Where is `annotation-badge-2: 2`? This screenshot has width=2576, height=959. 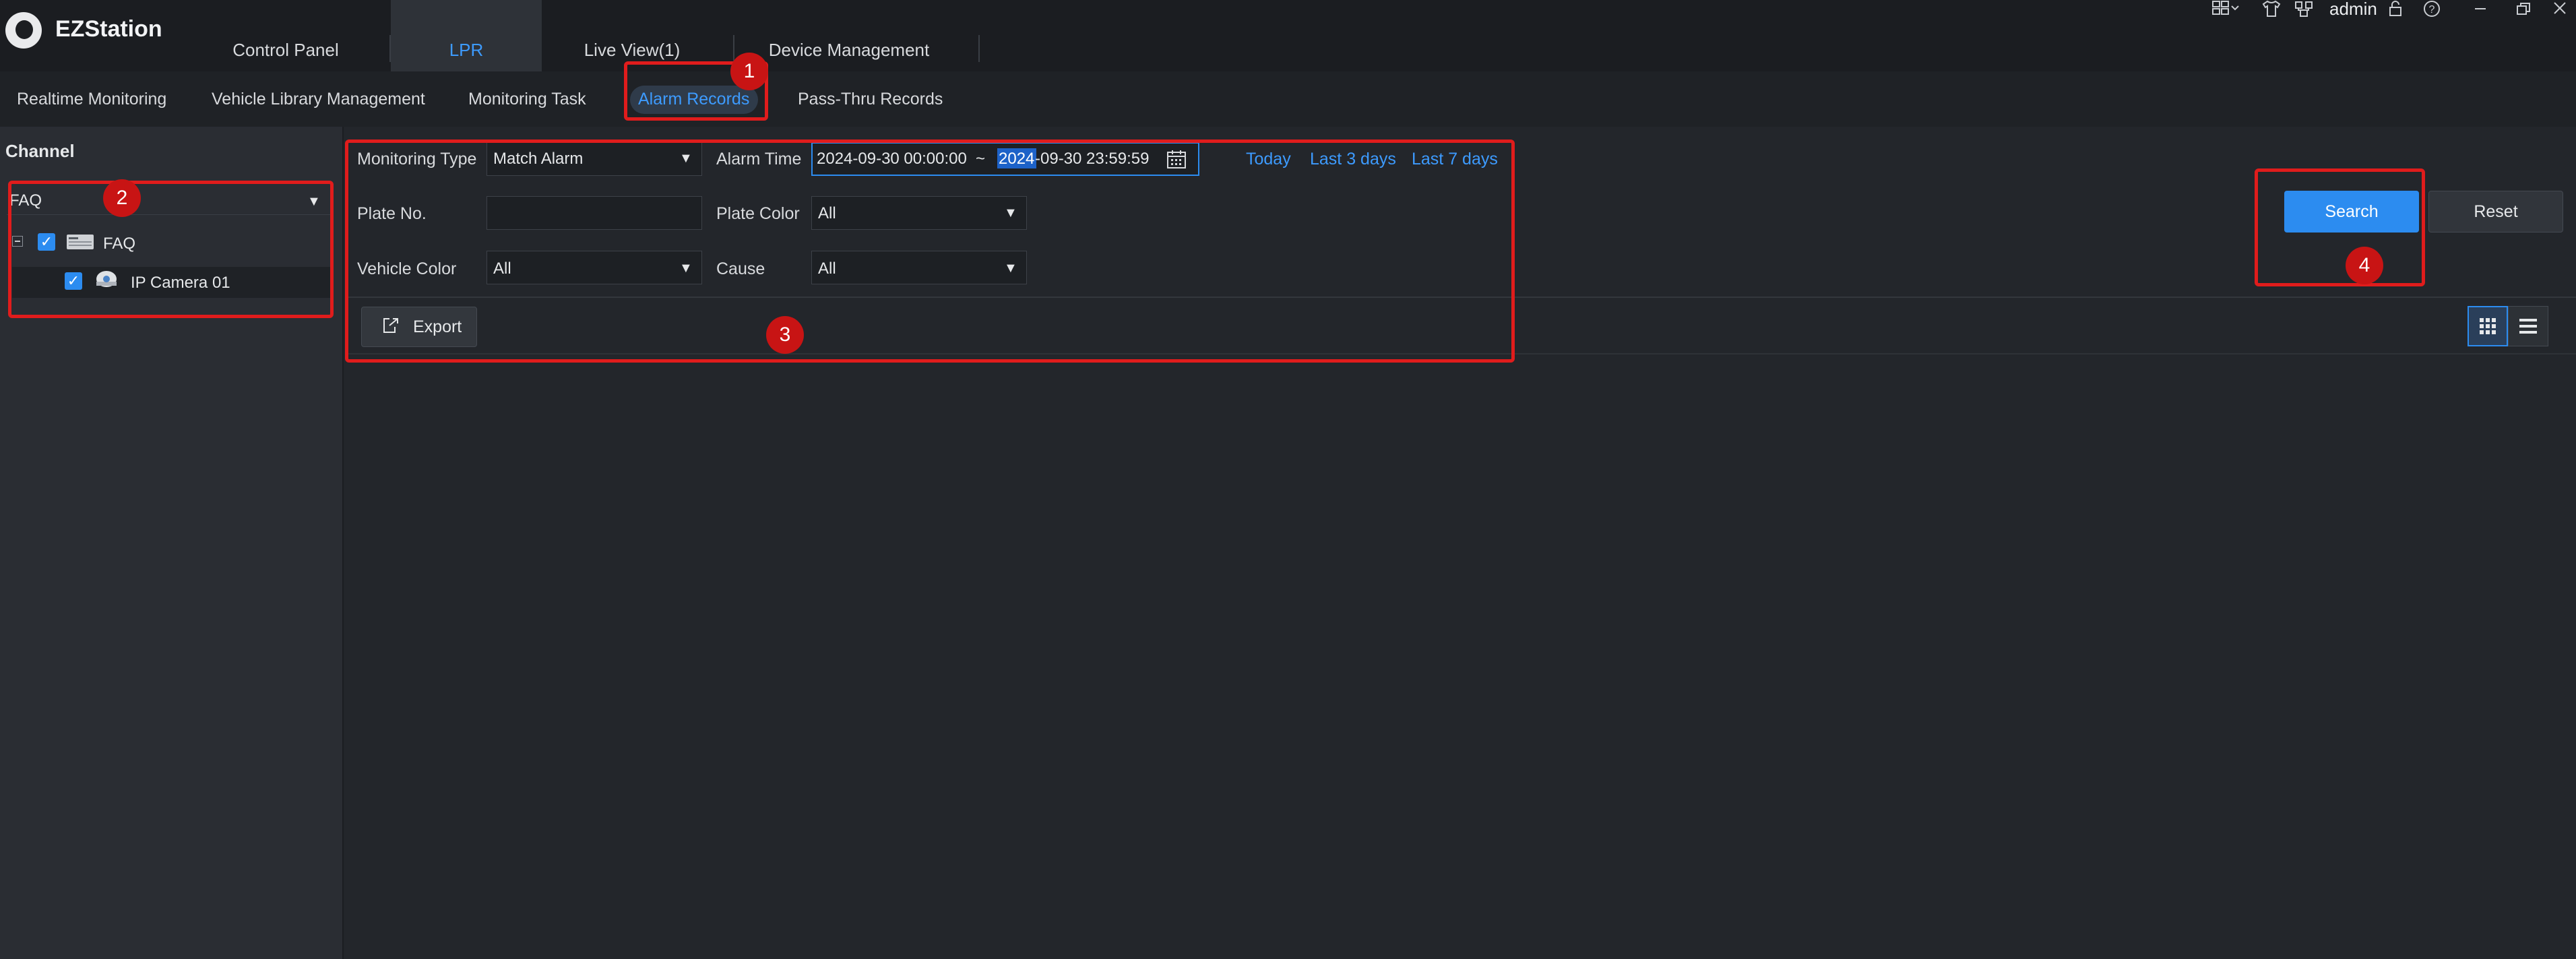
annotation-badge-2: 2 is located at coordinates (122, 198).